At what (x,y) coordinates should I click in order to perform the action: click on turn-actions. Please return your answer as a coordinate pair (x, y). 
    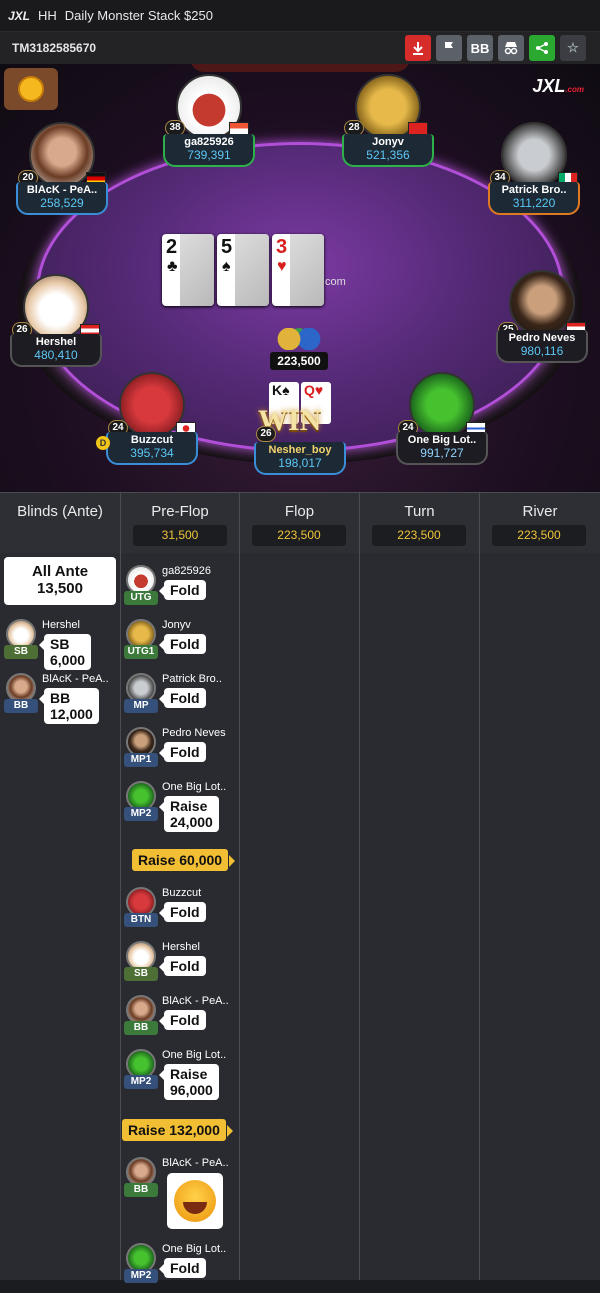
    Looking at the image, I should click on (419, 916).